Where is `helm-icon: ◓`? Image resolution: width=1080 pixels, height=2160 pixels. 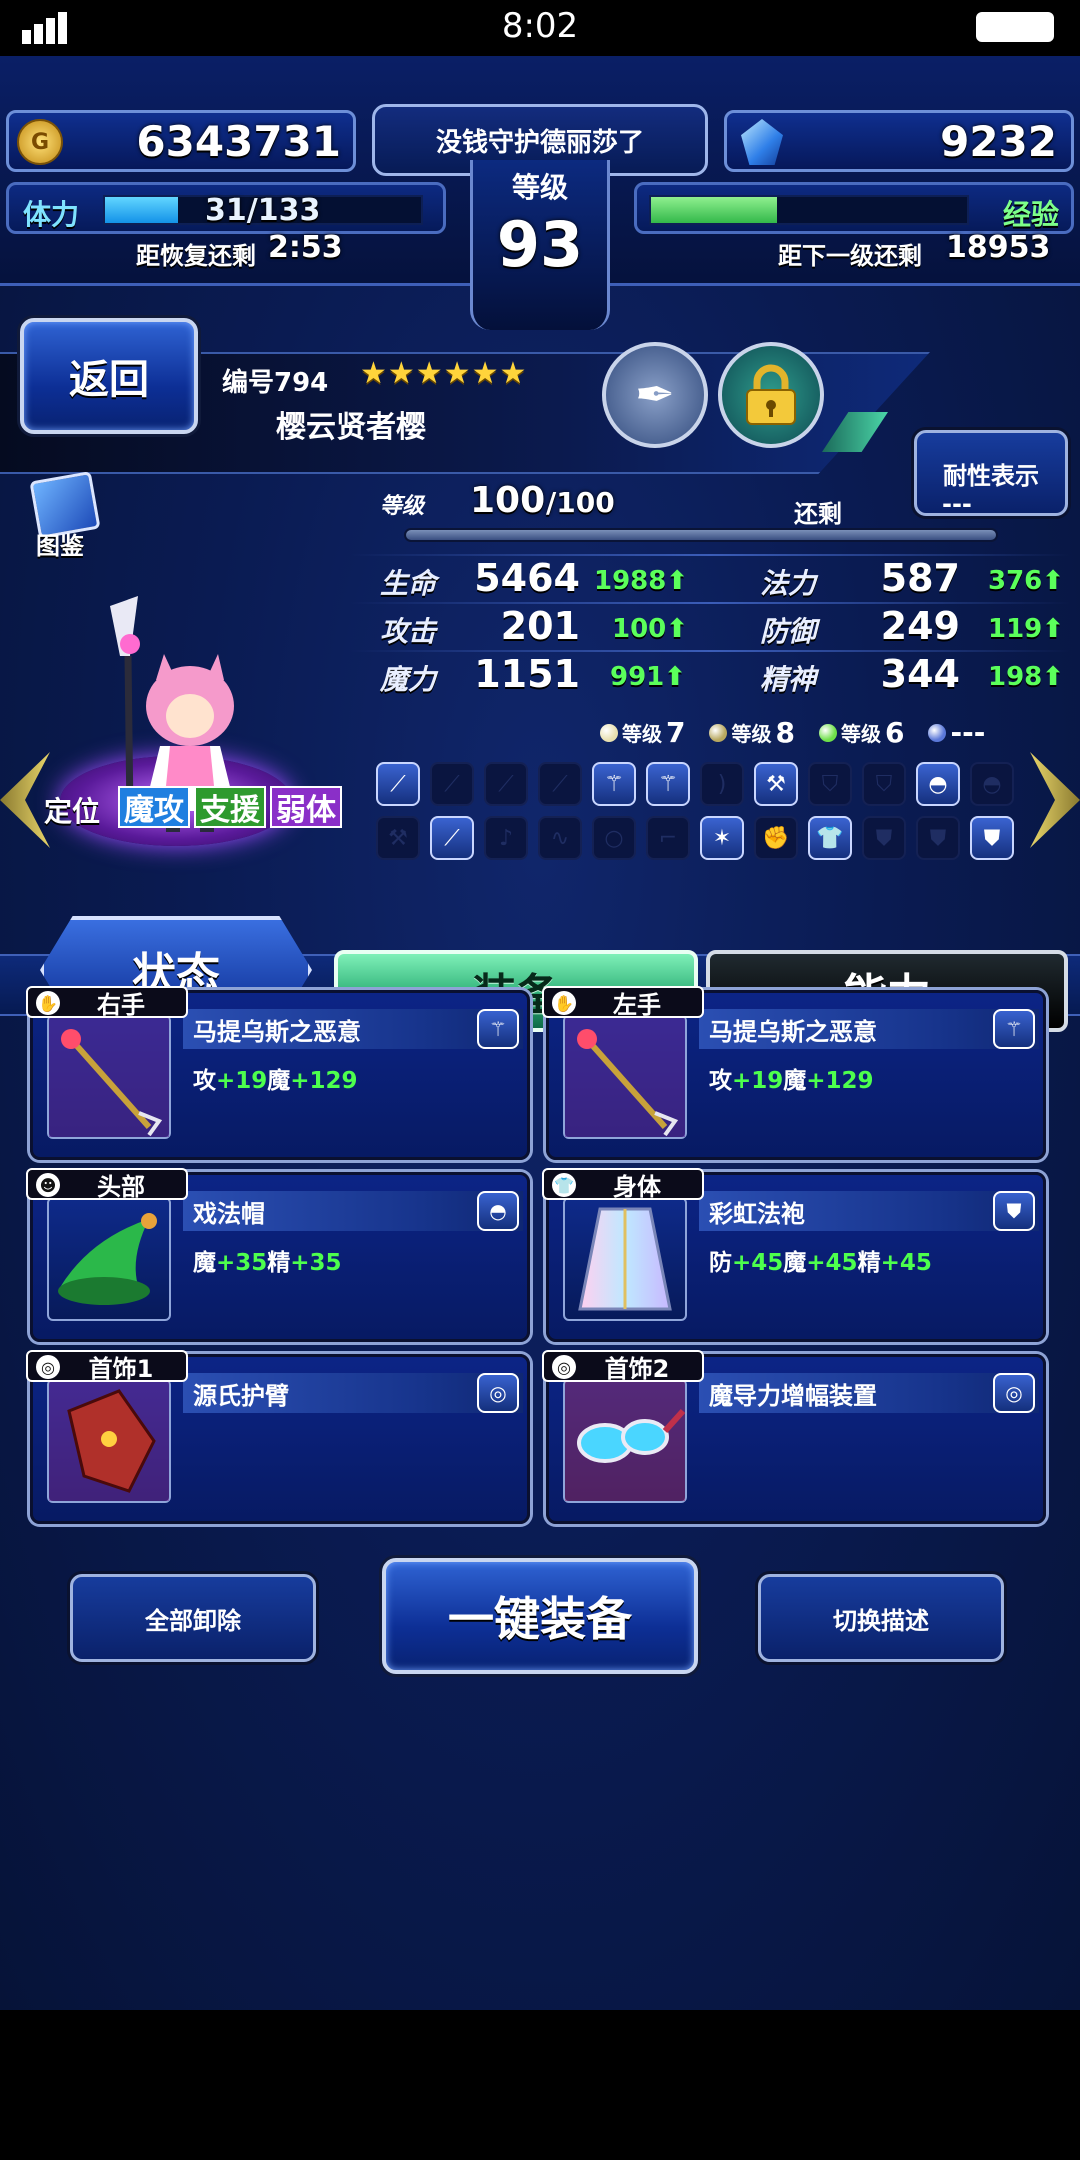 helm-icon: ◓ is located at coordinates (992, 784).